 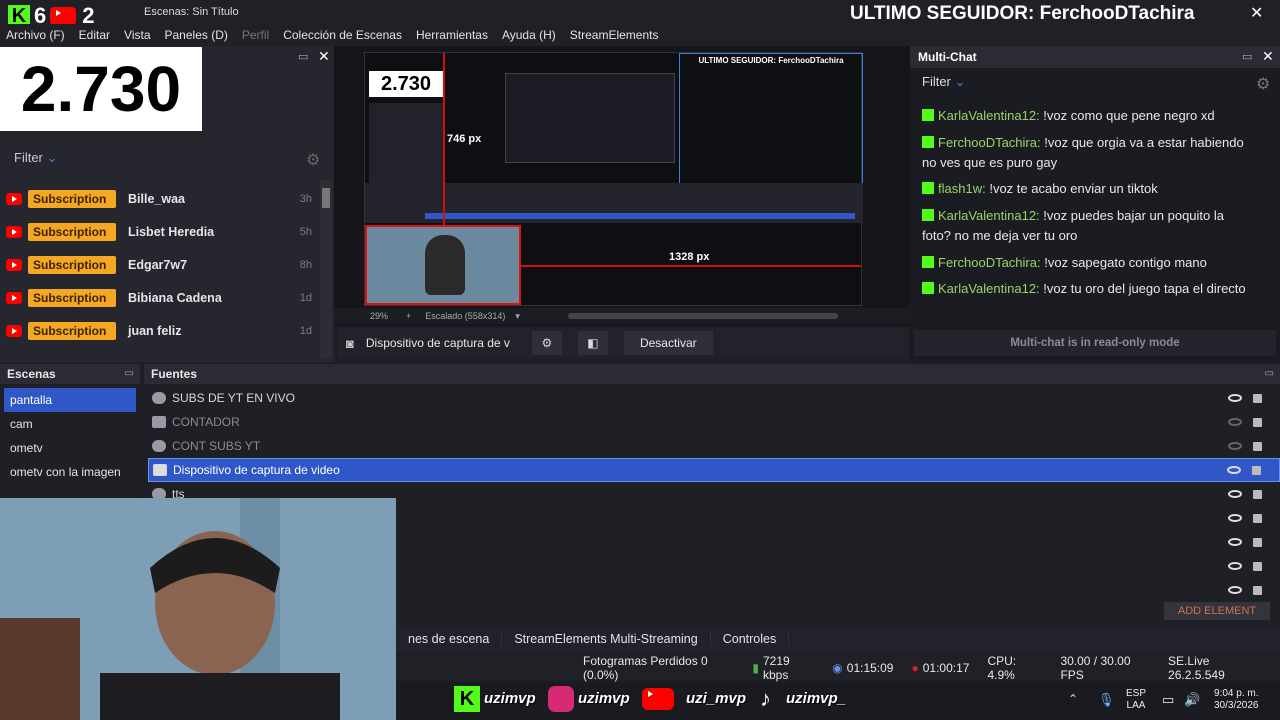 What do you see at coordinates (233, 398) in the screenshot?
I see `source-name: SUBS DE YT EN VIVO` at bounding box center [233, 398].